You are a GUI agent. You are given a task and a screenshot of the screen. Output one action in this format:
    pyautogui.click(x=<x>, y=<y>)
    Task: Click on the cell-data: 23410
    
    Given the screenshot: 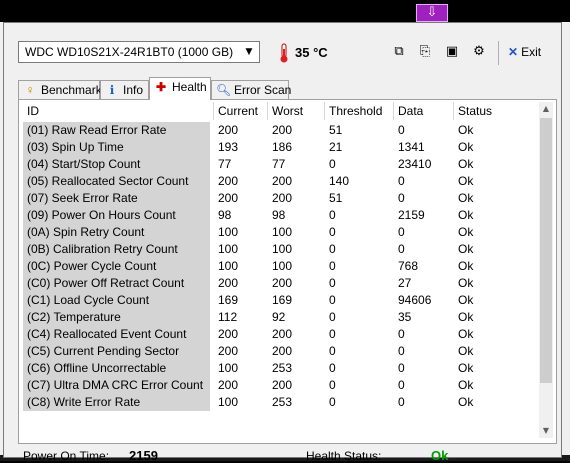 What is the action you would take?
    pyautogui.click(x=415, y=164)
    